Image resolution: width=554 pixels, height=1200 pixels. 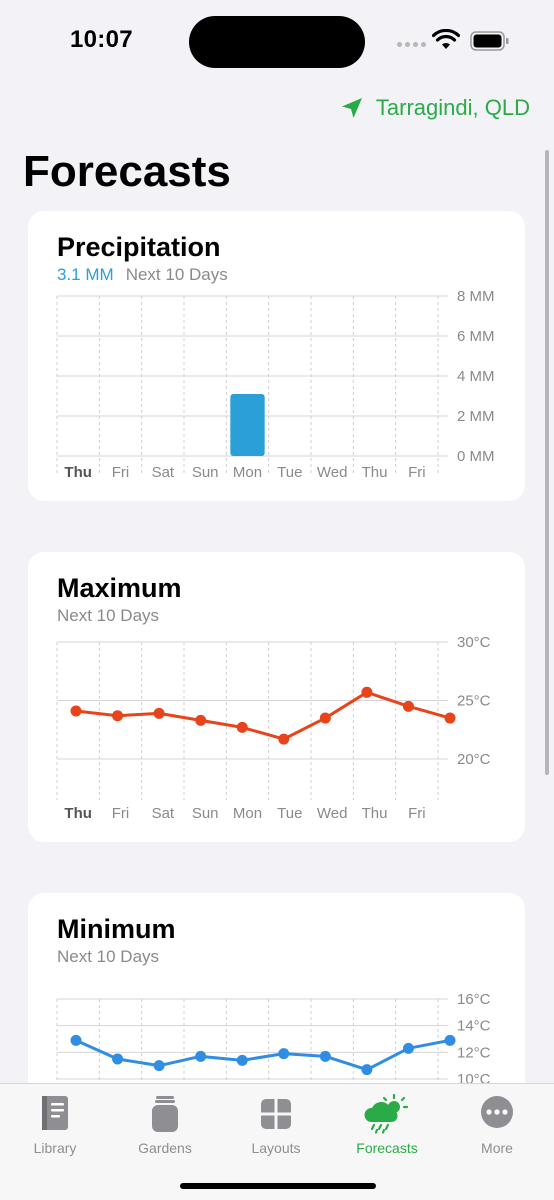 I want to click on tab-library-label: Library, so click(x=55, y=1148).